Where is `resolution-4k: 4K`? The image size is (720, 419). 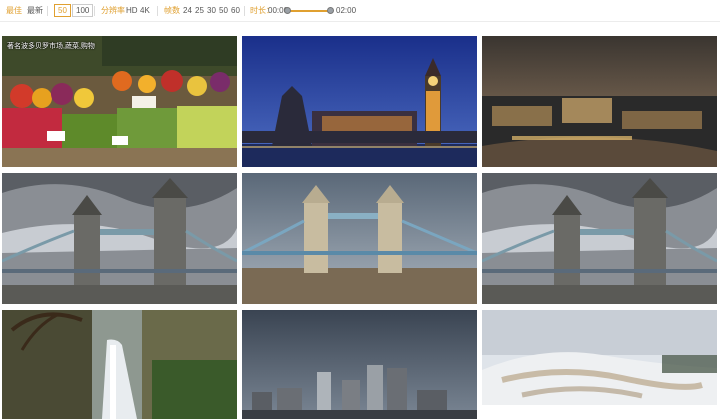
resolution-4k: 4K is located at coordinates (145, 11).